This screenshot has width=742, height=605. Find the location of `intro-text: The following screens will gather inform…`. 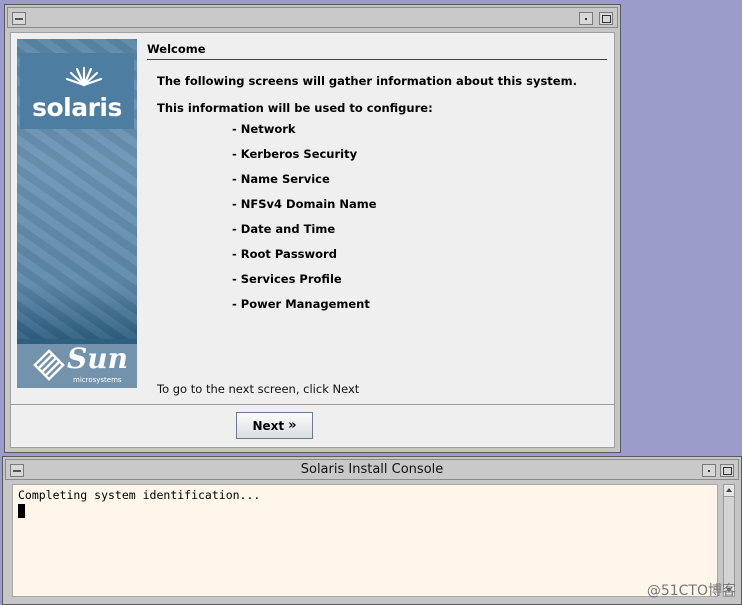

intro-text: The following screens will gather inform… is located at coordinates (367, 81).